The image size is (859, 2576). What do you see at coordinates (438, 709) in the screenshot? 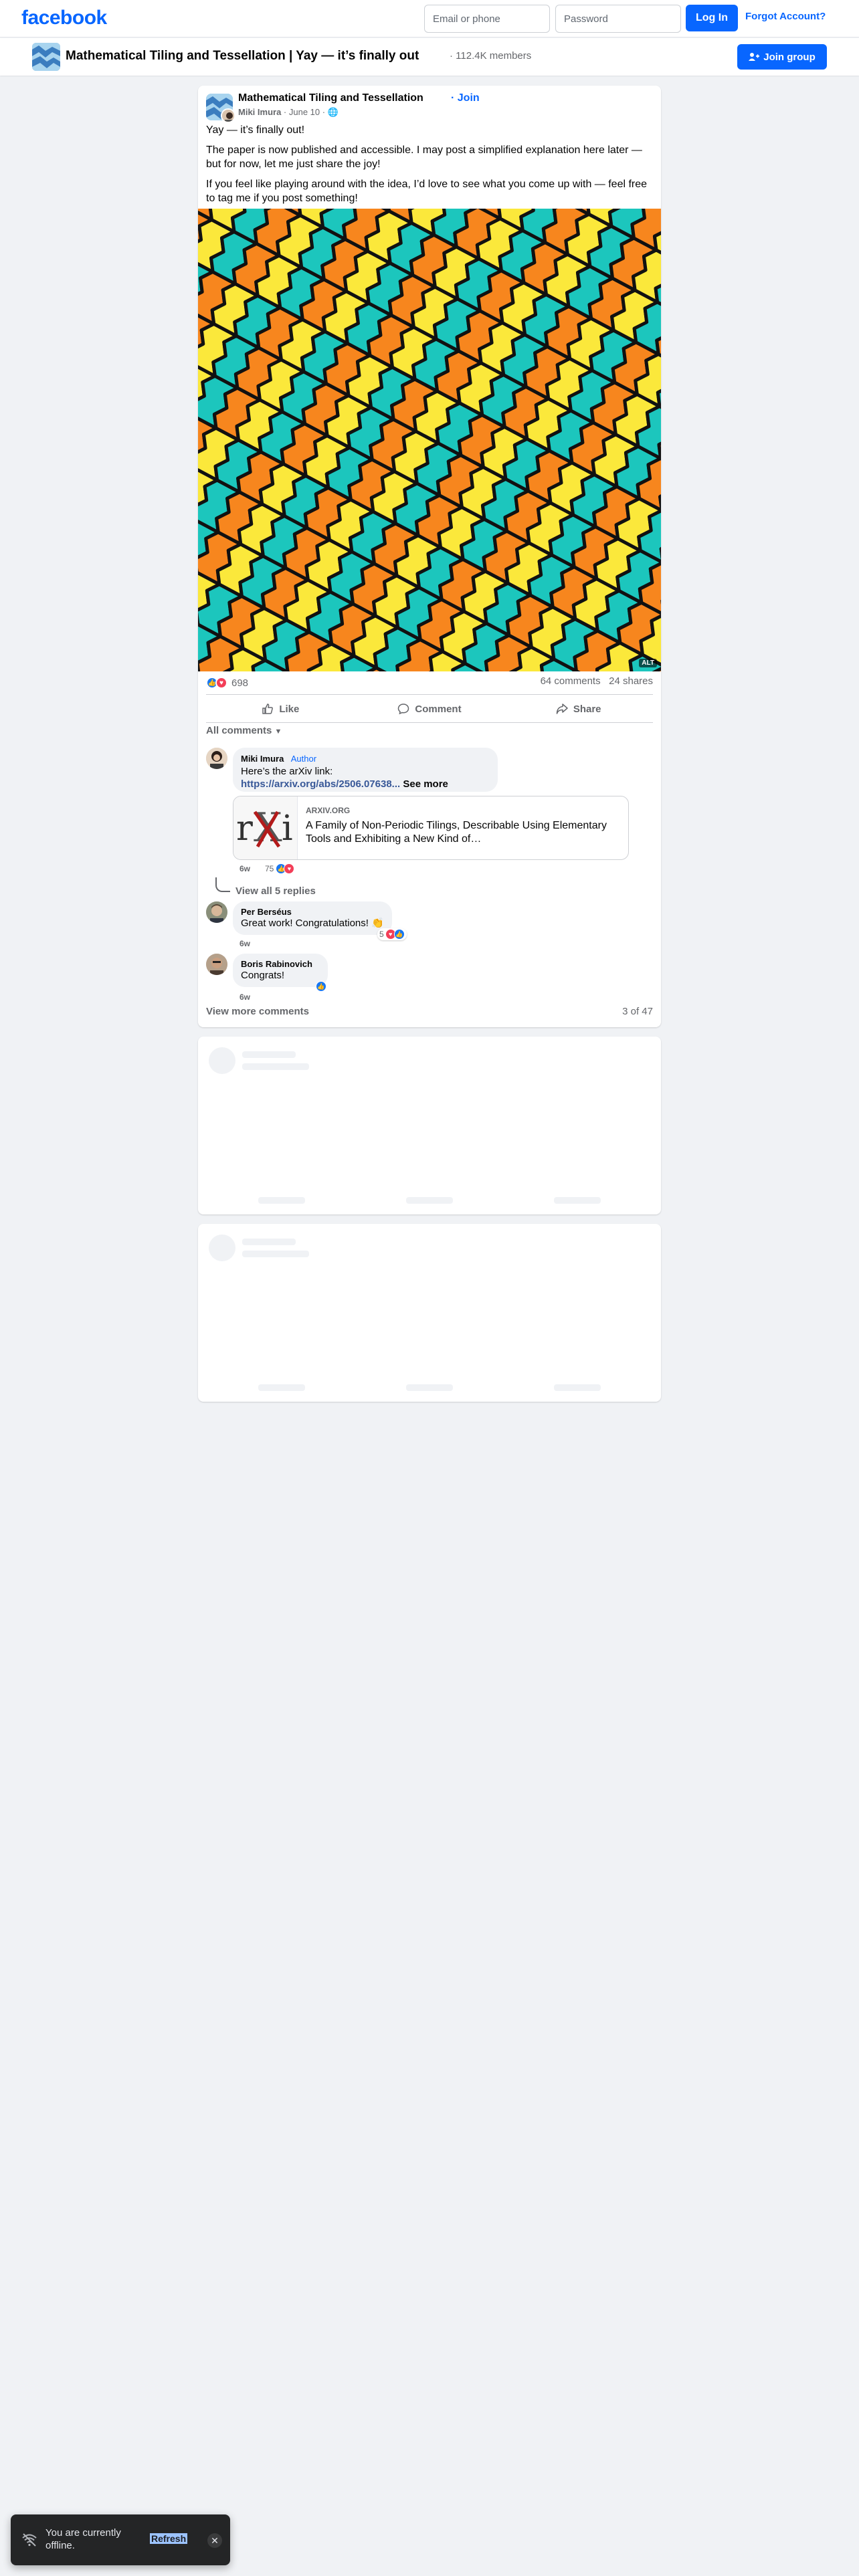
I see `comment-label: Comment` at bounding box center [438, 709].